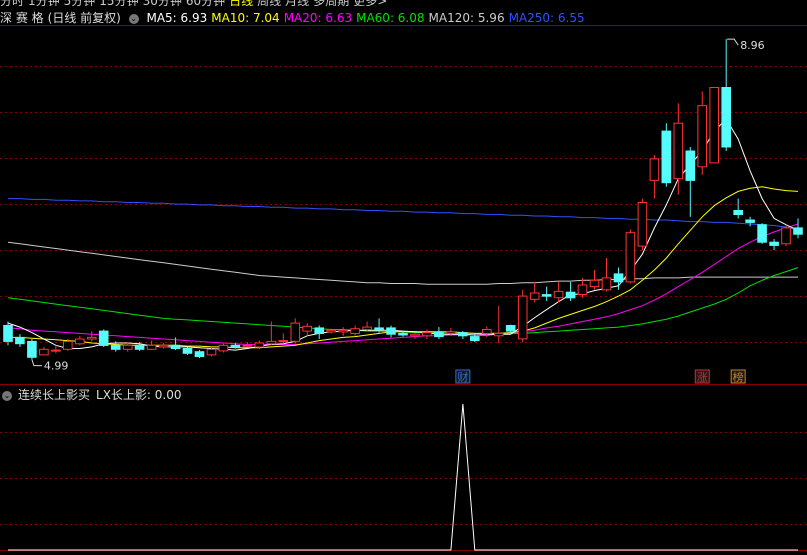  What do you see at coordinates (733, 42) in the screenshot?
I see `high-marker` at bounding box center [733, 42].